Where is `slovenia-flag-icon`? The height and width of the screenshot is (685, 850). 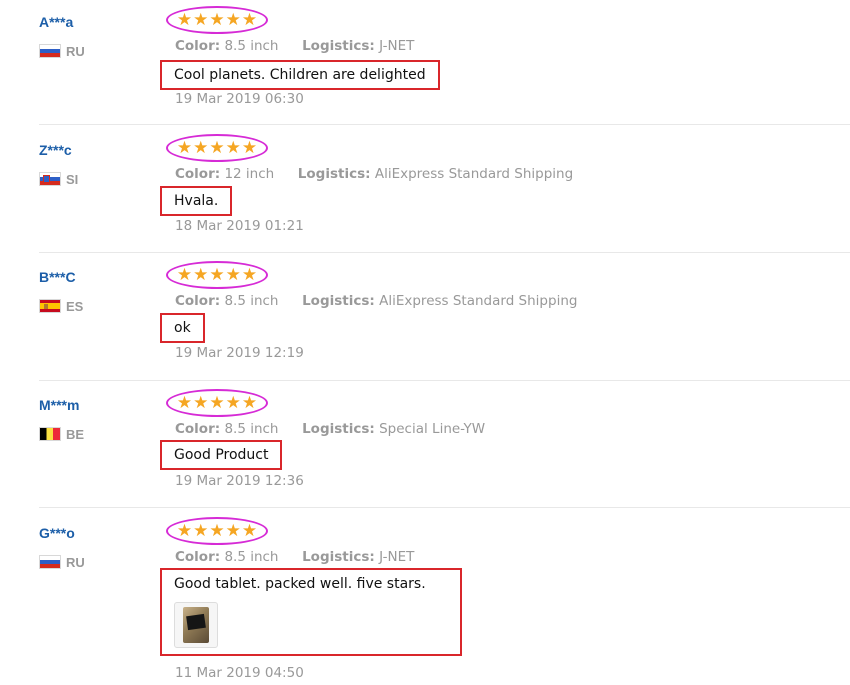
slovenia-flag-icon is located at coordinates (50, 179).